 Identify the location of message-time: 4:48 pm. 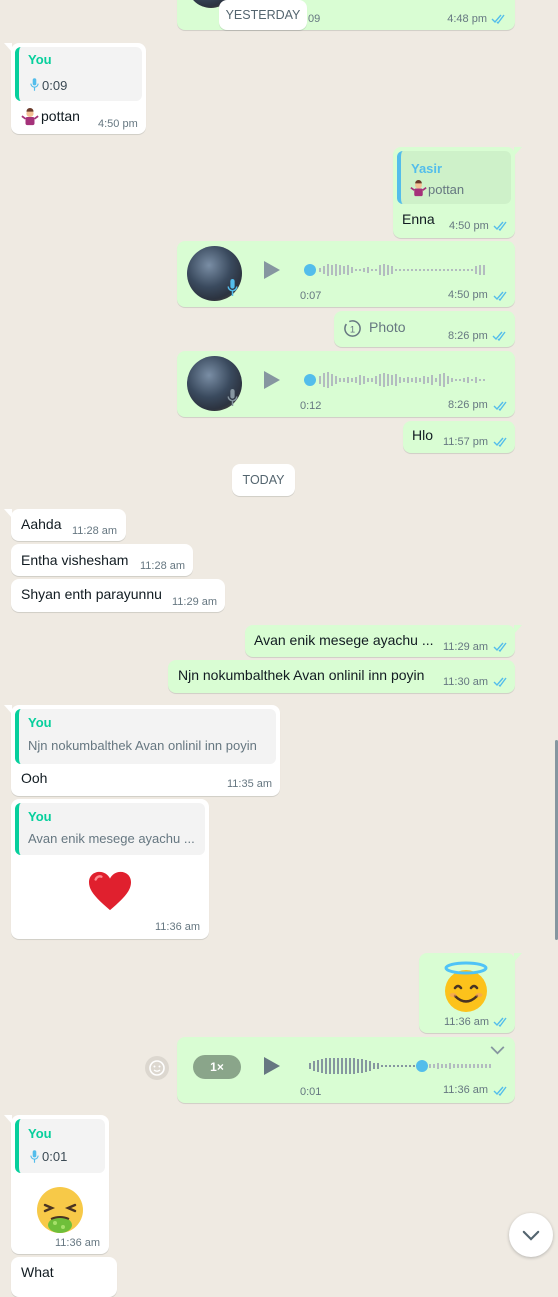
(467, 19).